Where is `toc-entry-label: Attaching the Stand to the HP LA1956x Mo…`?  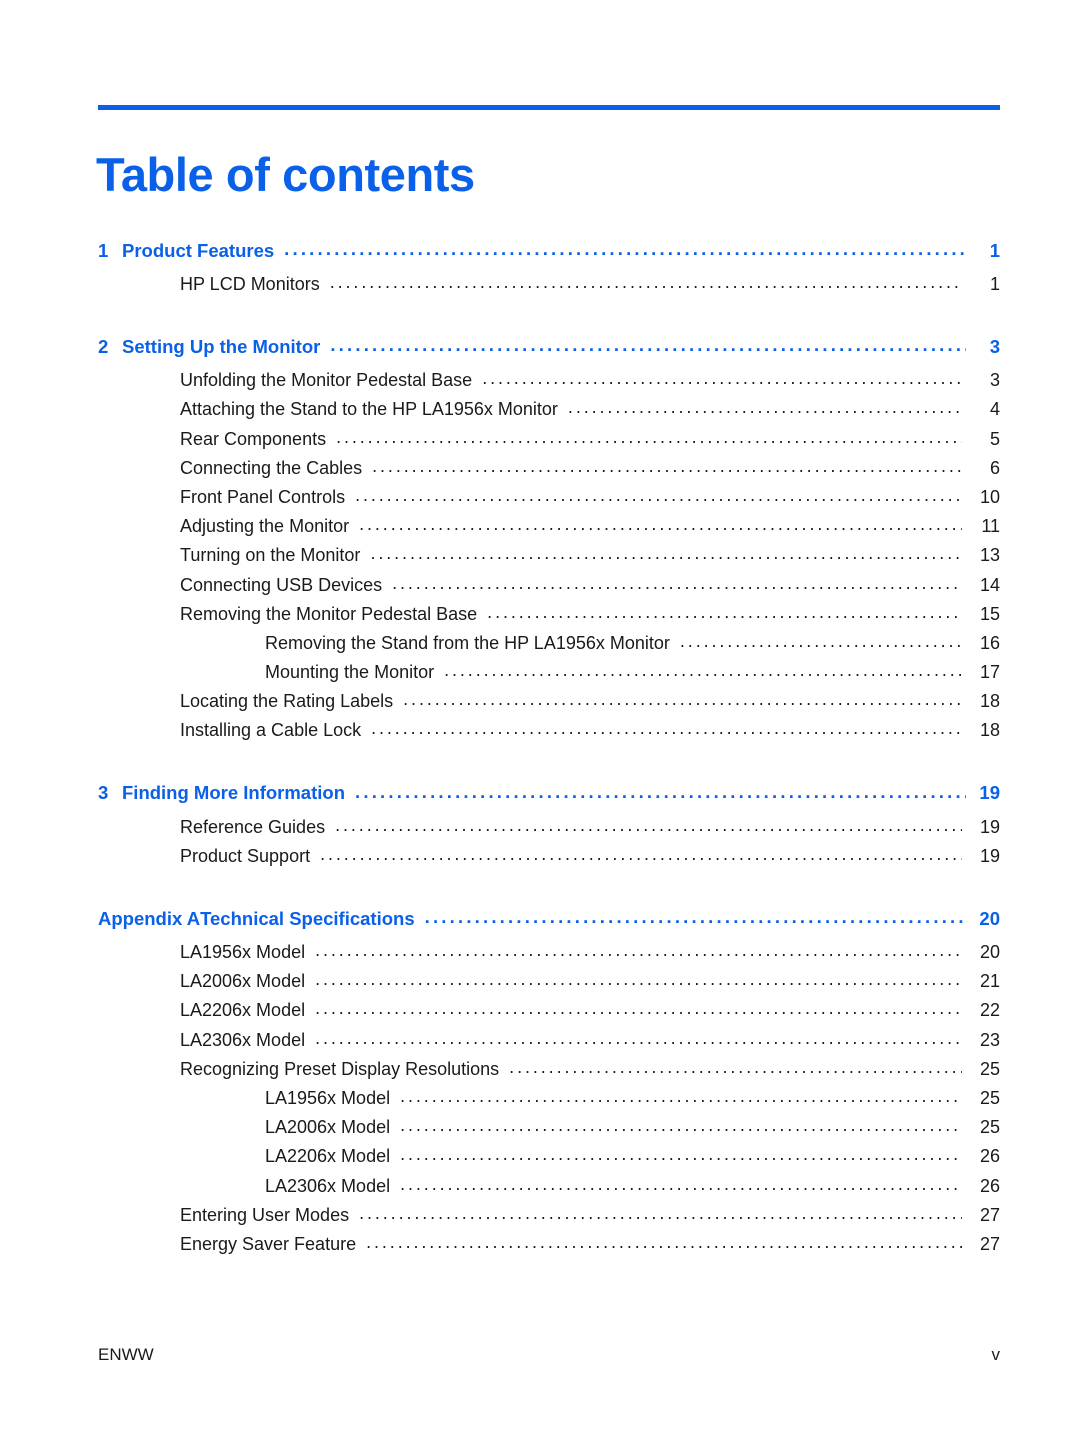
toc-entry-label: Attaching the Stand to the HP LA1956x Mo… is located at coordinates (369, 409).